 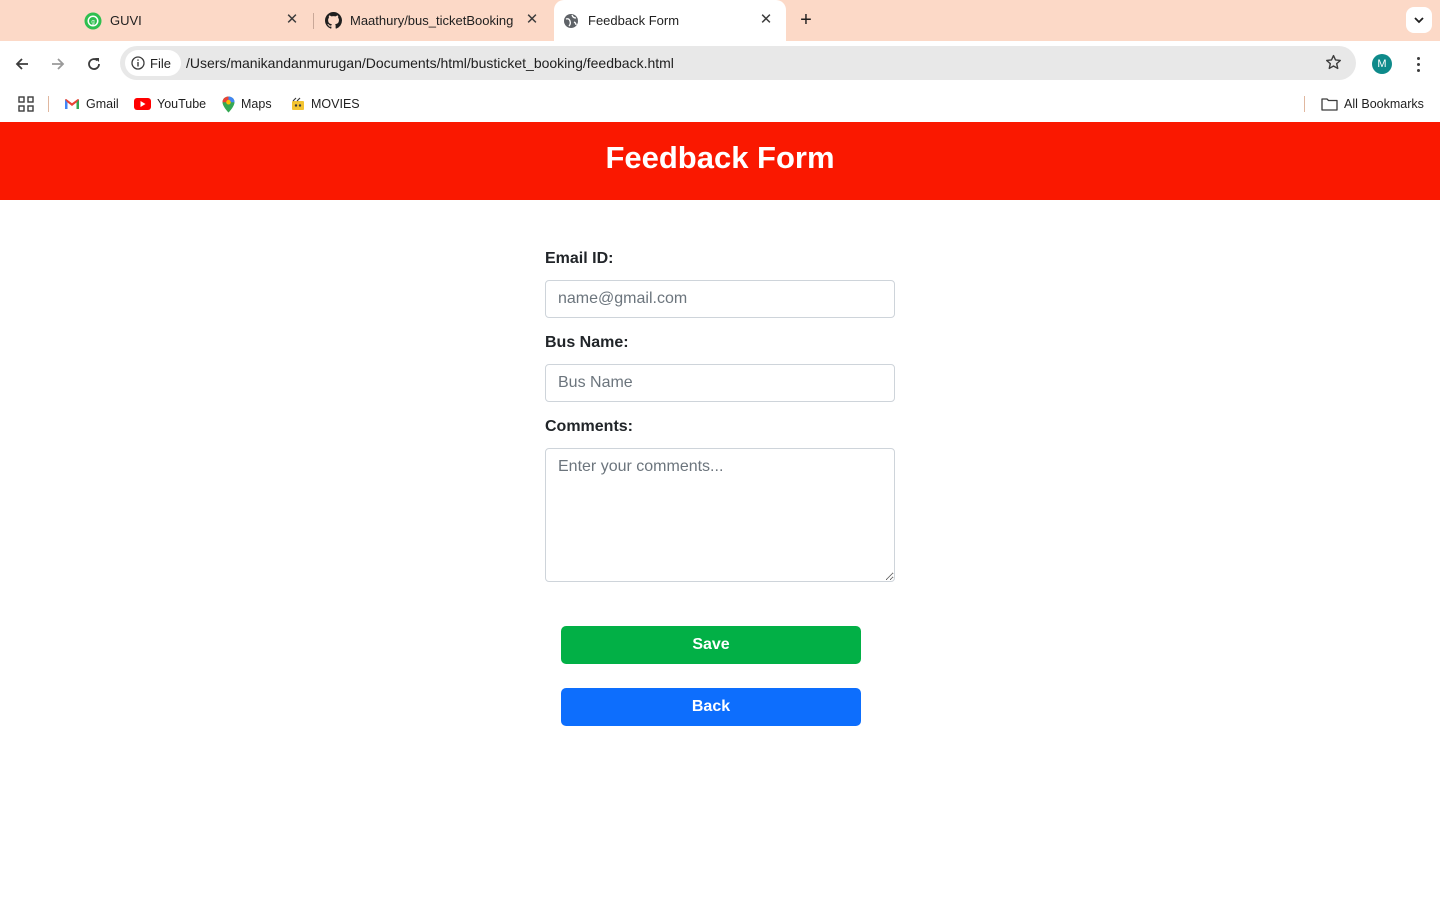 I want to click on guvi-favicon: g, so click(x=93, y=21).